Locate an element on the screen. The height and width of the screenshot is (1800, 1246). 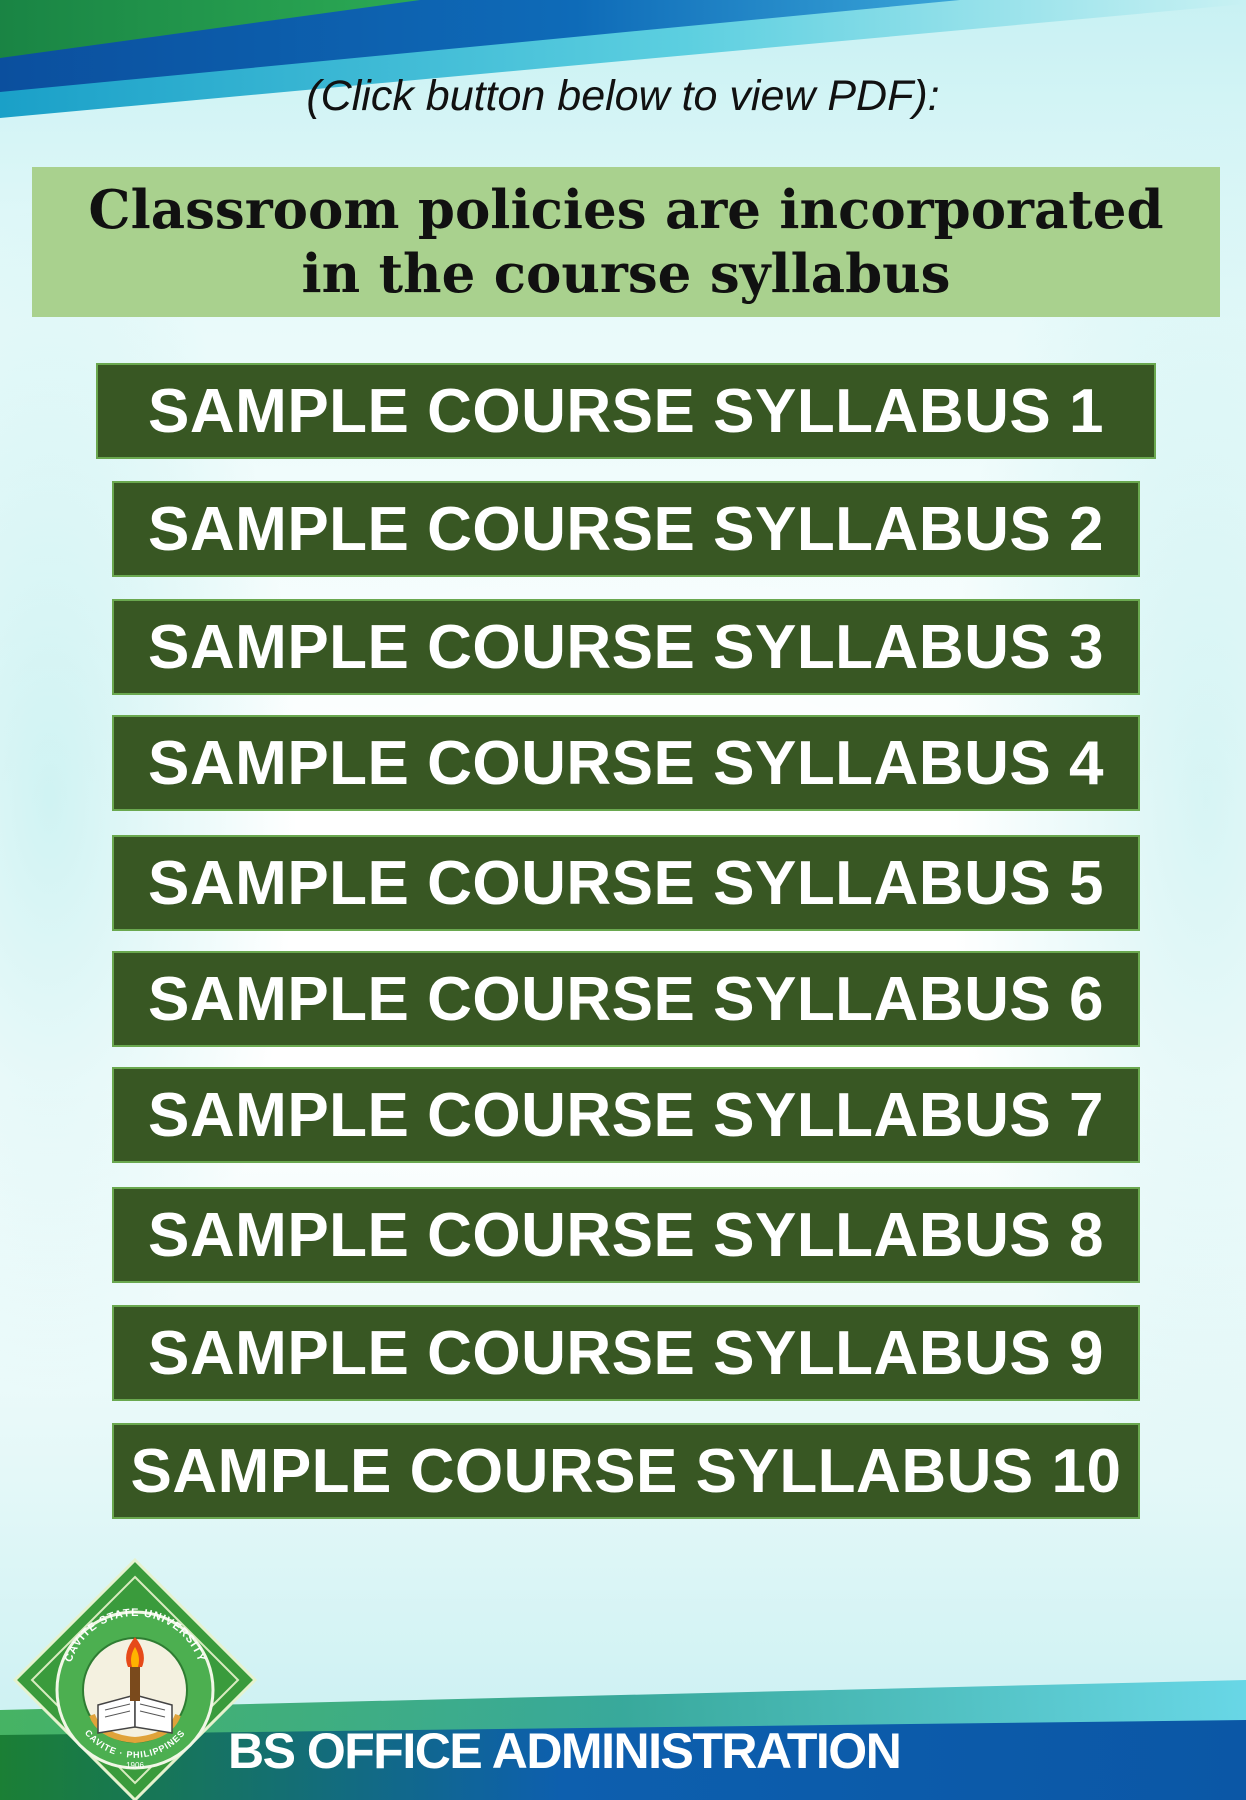
notice-line-1: Classroom policies are incorporated is located at coordinates (626, 210).